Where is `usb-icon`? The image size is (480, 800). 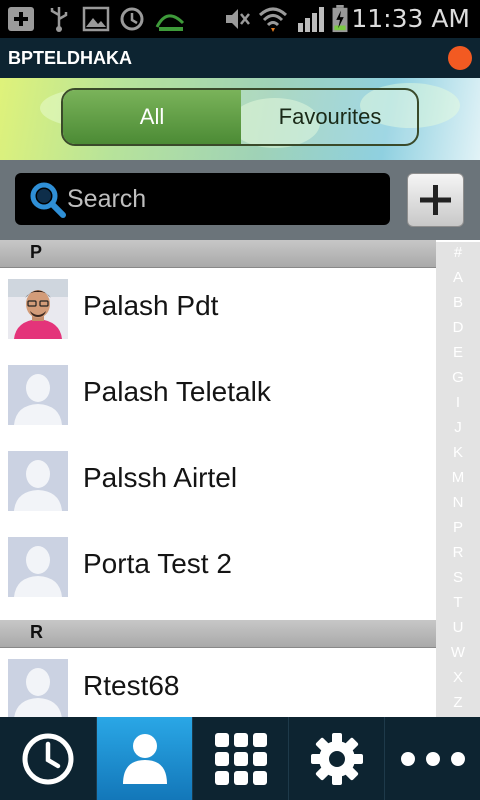 usb-icon is located at coordinates (59, 19).